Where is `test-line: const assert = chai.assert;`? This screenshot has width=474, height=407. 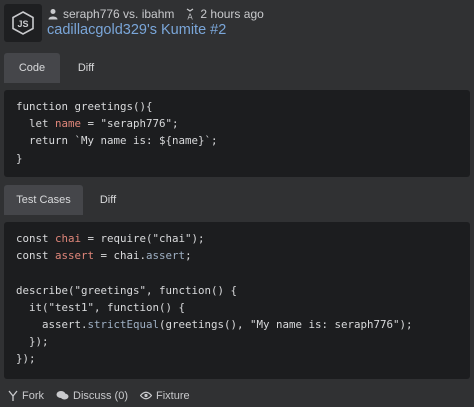 test-line: const assert = chai.assert; is located at coordinates (104, 256).